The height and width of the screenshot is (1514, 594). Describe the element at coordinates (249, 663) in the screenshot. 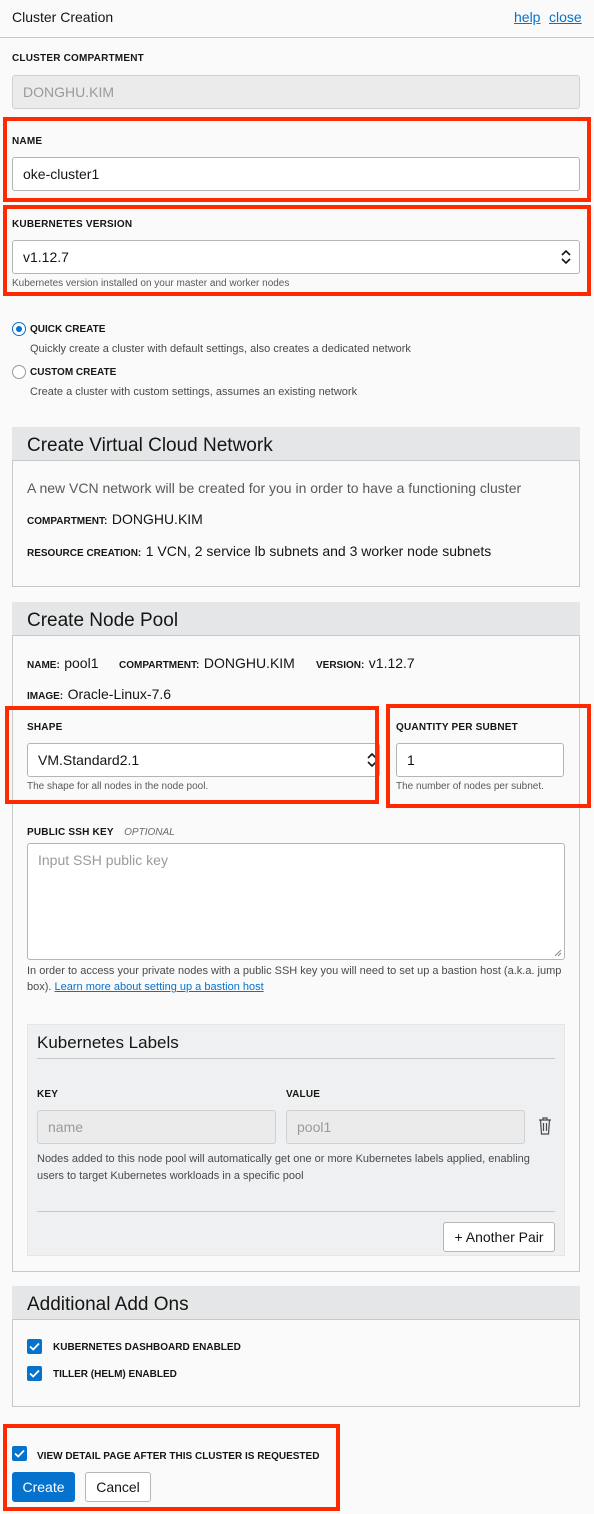

I see `pool-compartment-value: DONGHU.KIM` at that location.